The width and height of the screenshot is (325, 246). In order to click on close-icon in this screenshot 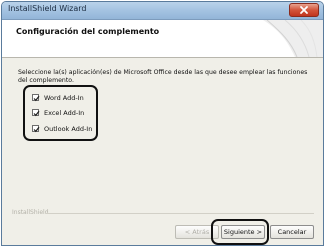, I will do `click(304, 10)`.